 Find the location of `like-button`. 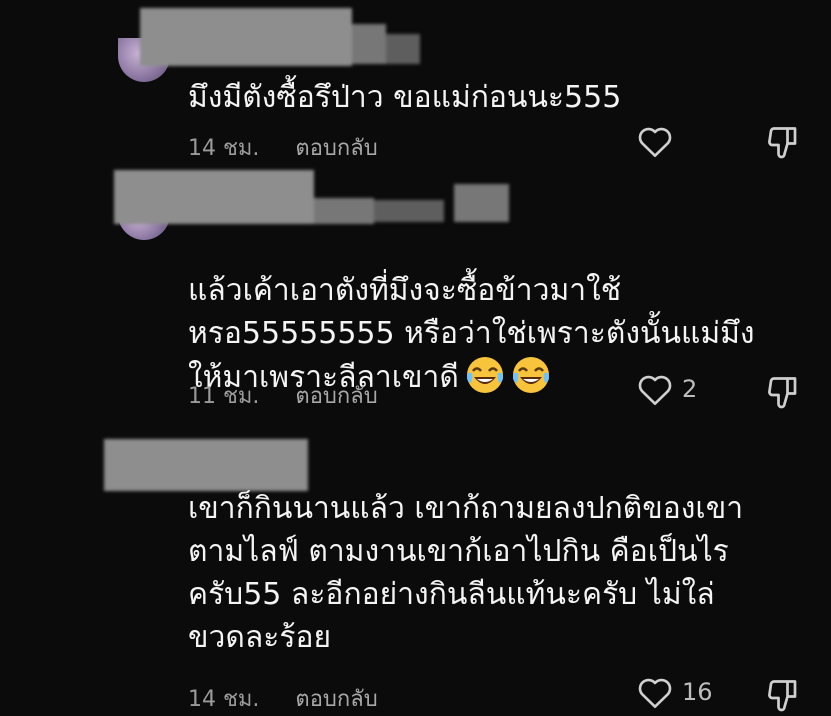

like-button is located at coordinates (655, 141).